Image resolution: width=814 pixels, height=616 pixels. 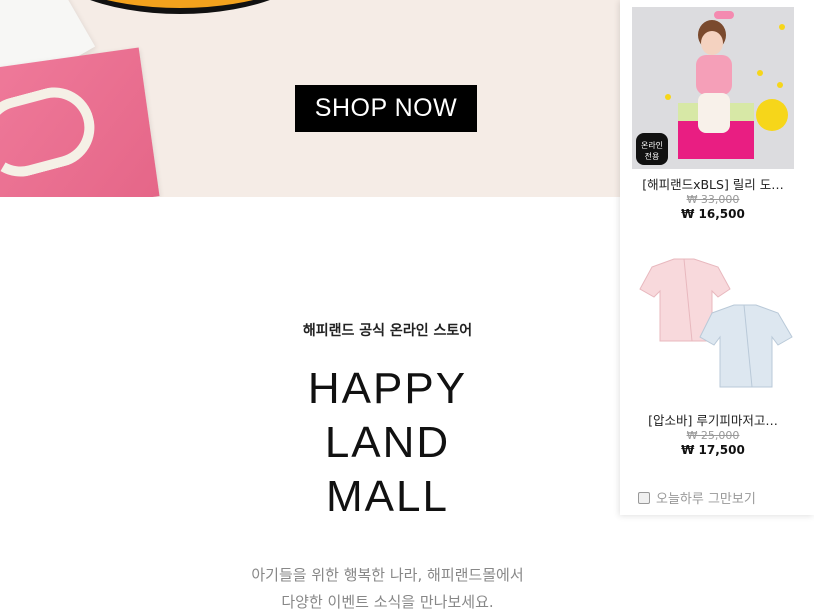 I want to click on description-line: 다양한 이벤트 소식을 만나보세요., so click(x=387, y=602).